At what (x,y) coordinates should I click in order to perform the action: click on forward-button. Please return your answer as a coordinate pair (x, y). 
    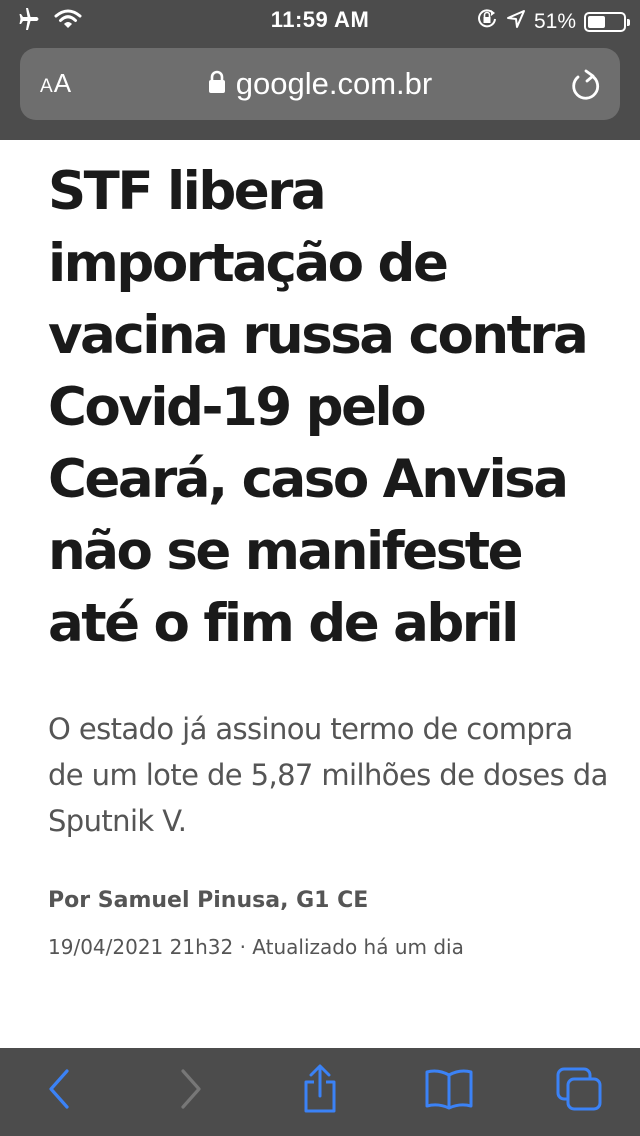
    Looking at the image, I should click on (191, 1091).